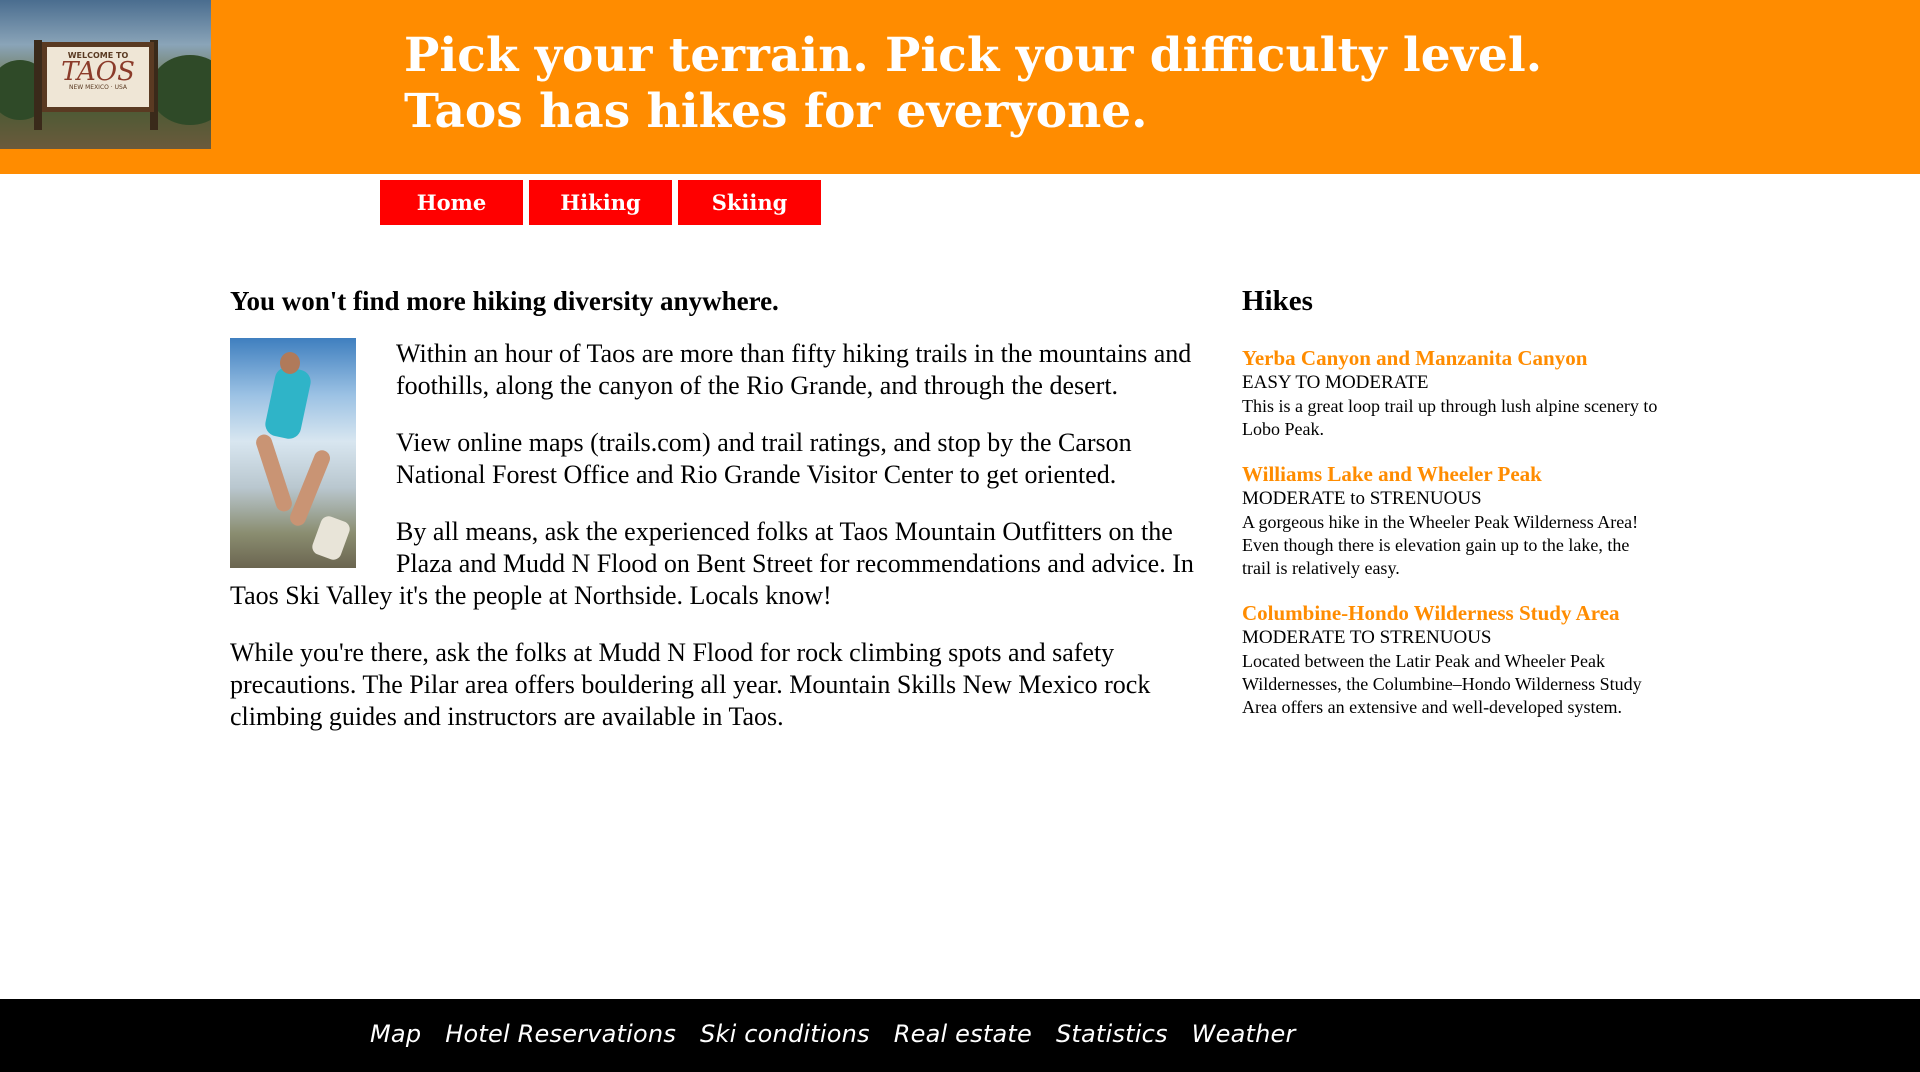  Describe the element at coordinates (395, 1034) in the screenshot. I see `footer-link-map: Map` at that location.